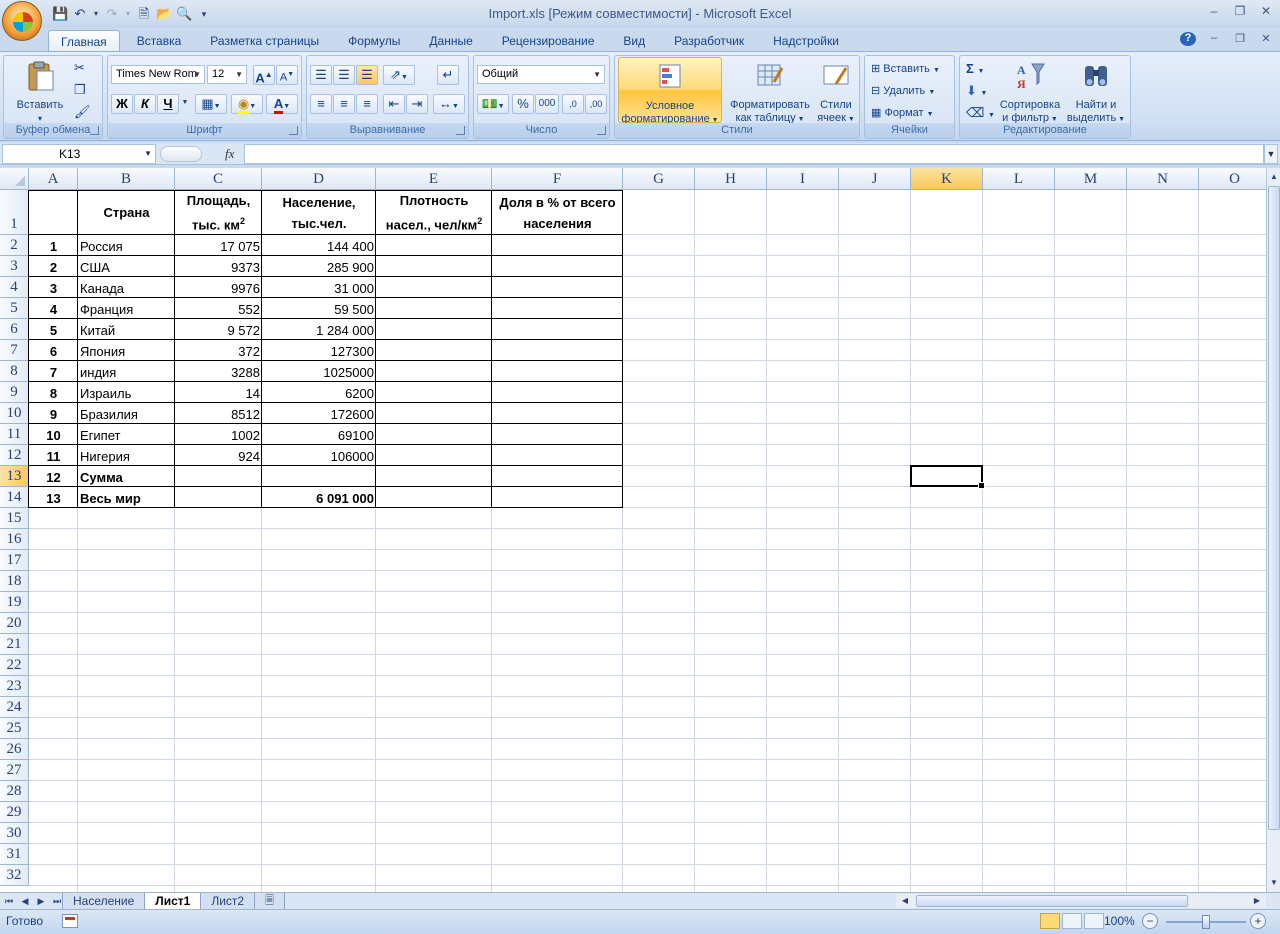 The width and height of the screenshot is (1280, 934). I want to click on increase-decimal-button: ,0, so click(573, 104).